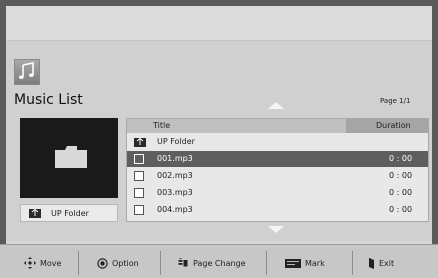 The width and height of the screenshot is (438, 278). I want to click on page-change-hint: Page Change, so click(211, 263).